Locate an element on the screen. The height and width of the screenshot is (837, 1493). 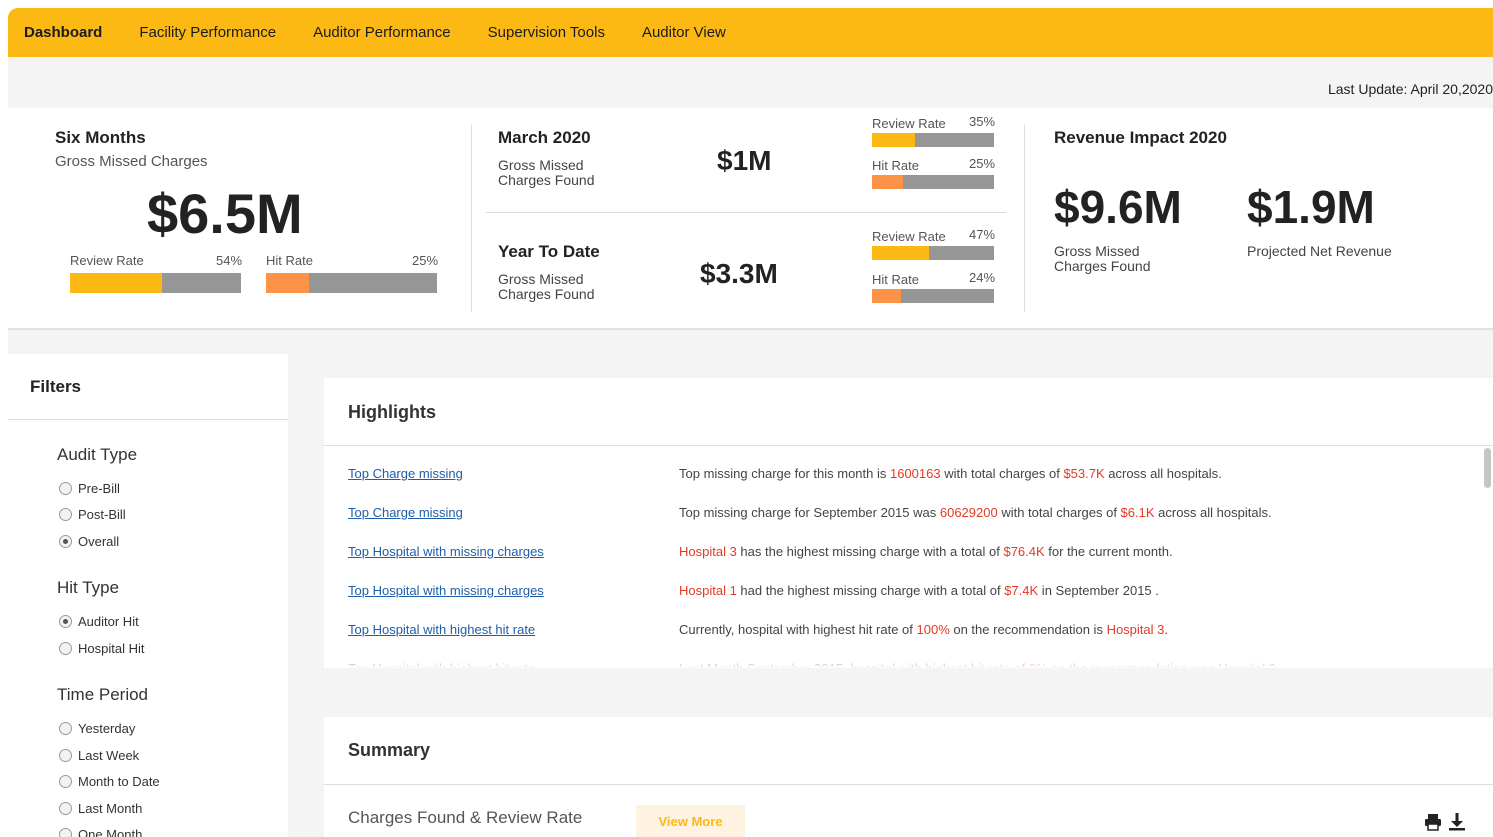
radio-yesterday: Yesterday is located at coordinates (97, 728).